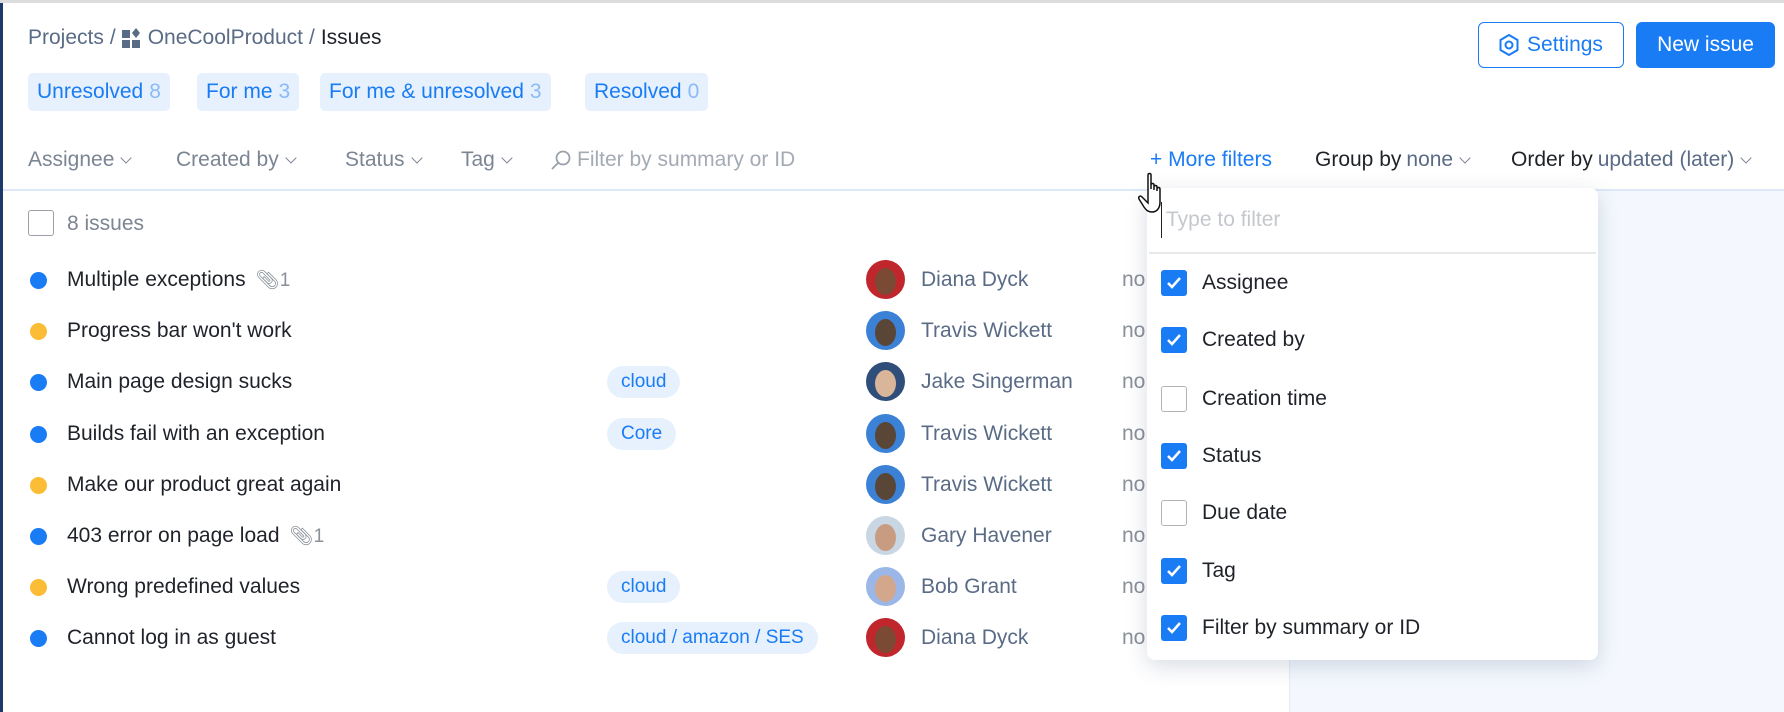 The height and width of the screenshot is (712, 1784). I want to click on issue-title: Wrong predefined values, so click(183, 587).